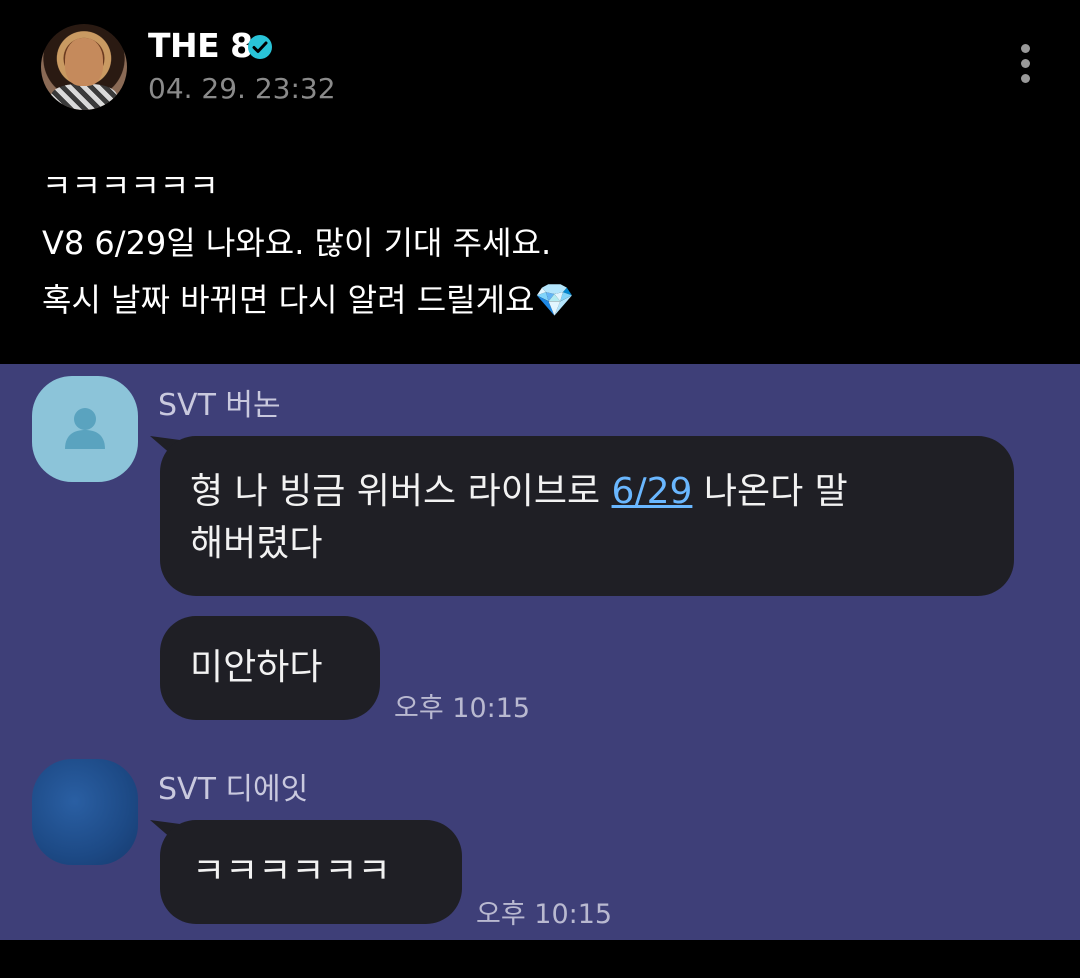  I want to click on message-text: 해버렸다, so click(256, 543).